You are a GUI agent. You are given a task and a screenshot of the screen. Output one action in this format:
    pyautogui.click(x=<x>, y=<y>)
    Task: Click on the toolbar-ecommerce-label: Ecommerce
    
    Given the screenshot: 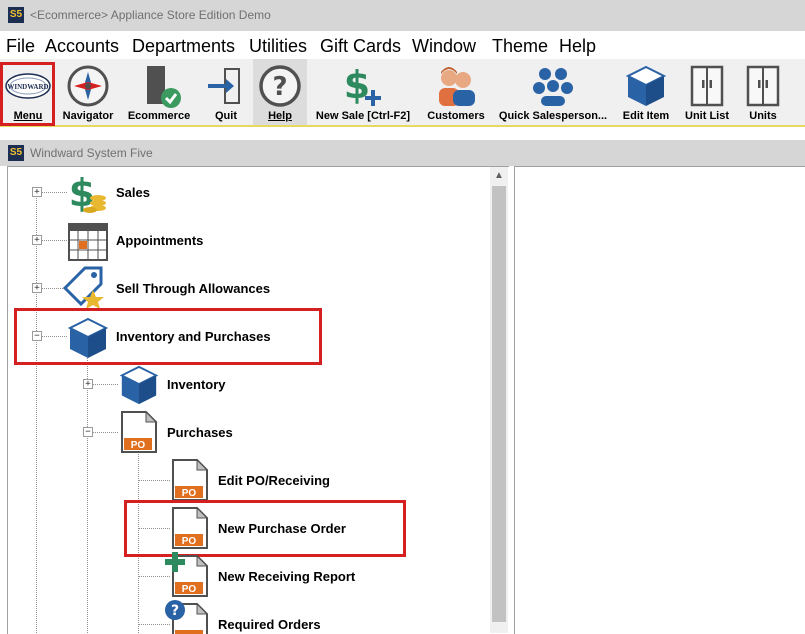 What is the action you would take?
    pyautogui.click(x=159, y=116)
    